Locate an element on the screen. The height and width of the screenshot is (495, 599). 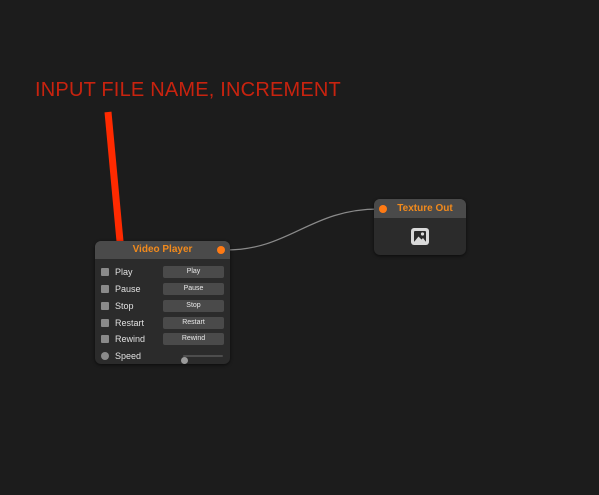
speed-input-port is located at coordinates (105, 356).